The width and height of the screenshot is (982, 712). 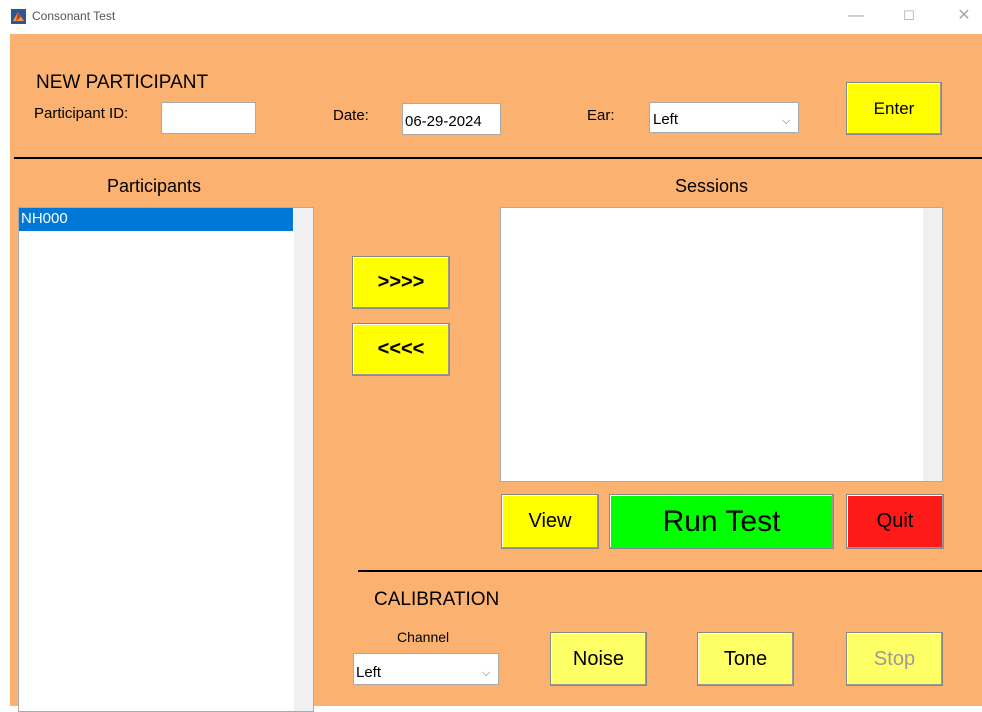 What do you see at coordinates (437, 599) in the screenshot?
I see `calibration-heading: CALIBRATION` at bounding box center [437, 599].